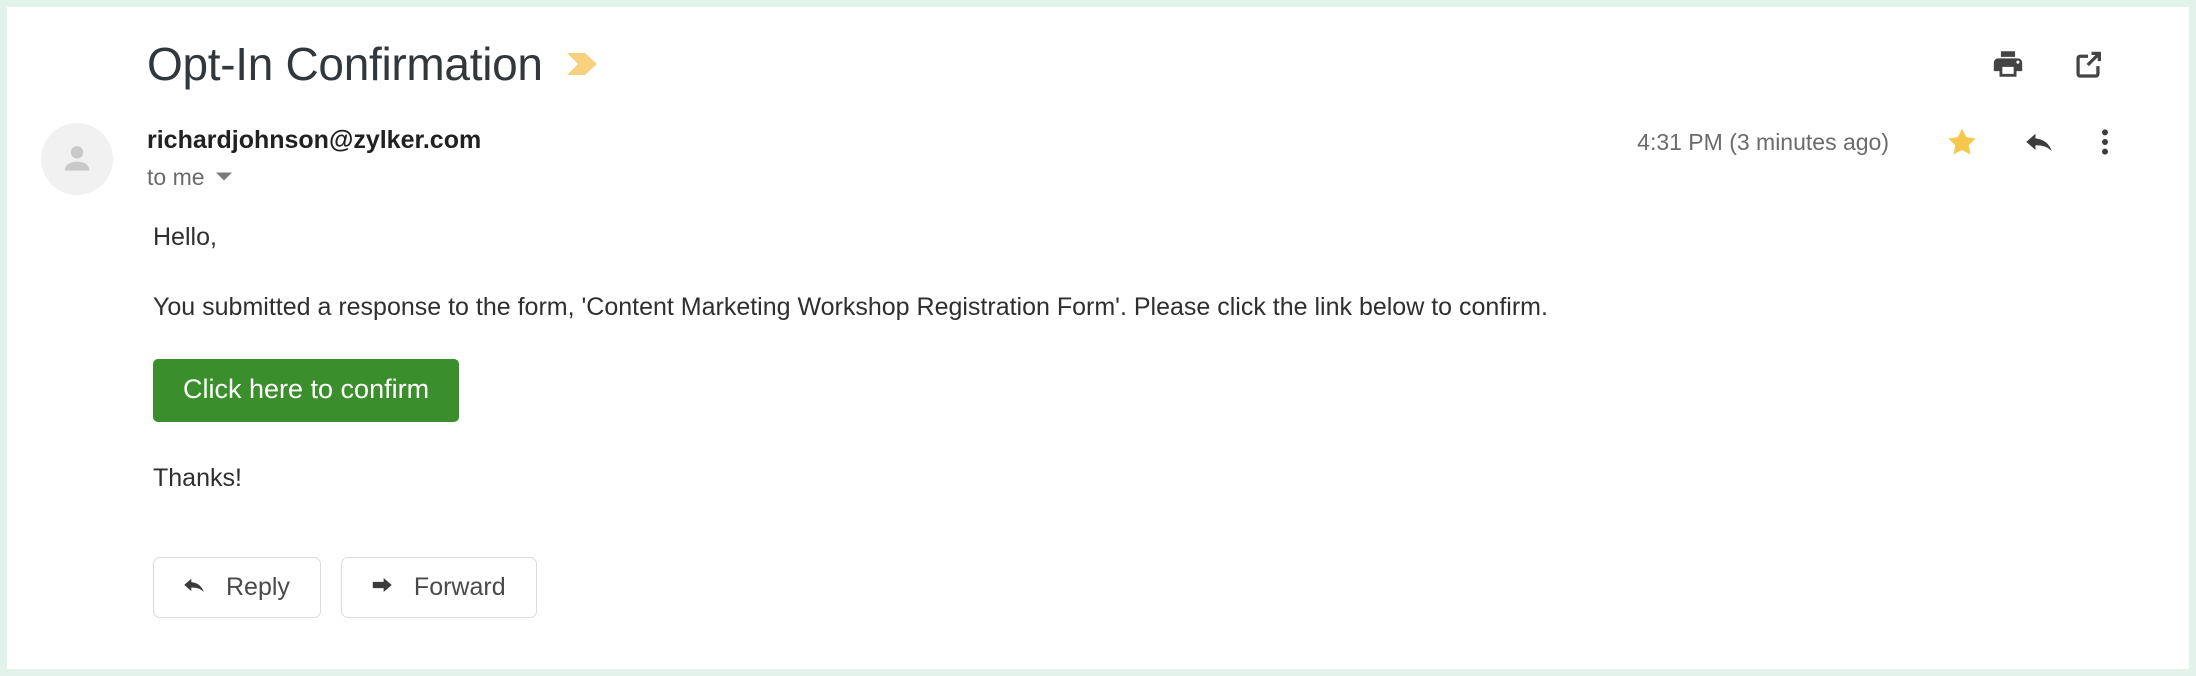 The height and width of the screenshot is (676, 2196). What do you see at coordinates (1141, 588) in the screenshot?
I see `footer-actions: Reply Forward` at bounding box center [1141, 588].